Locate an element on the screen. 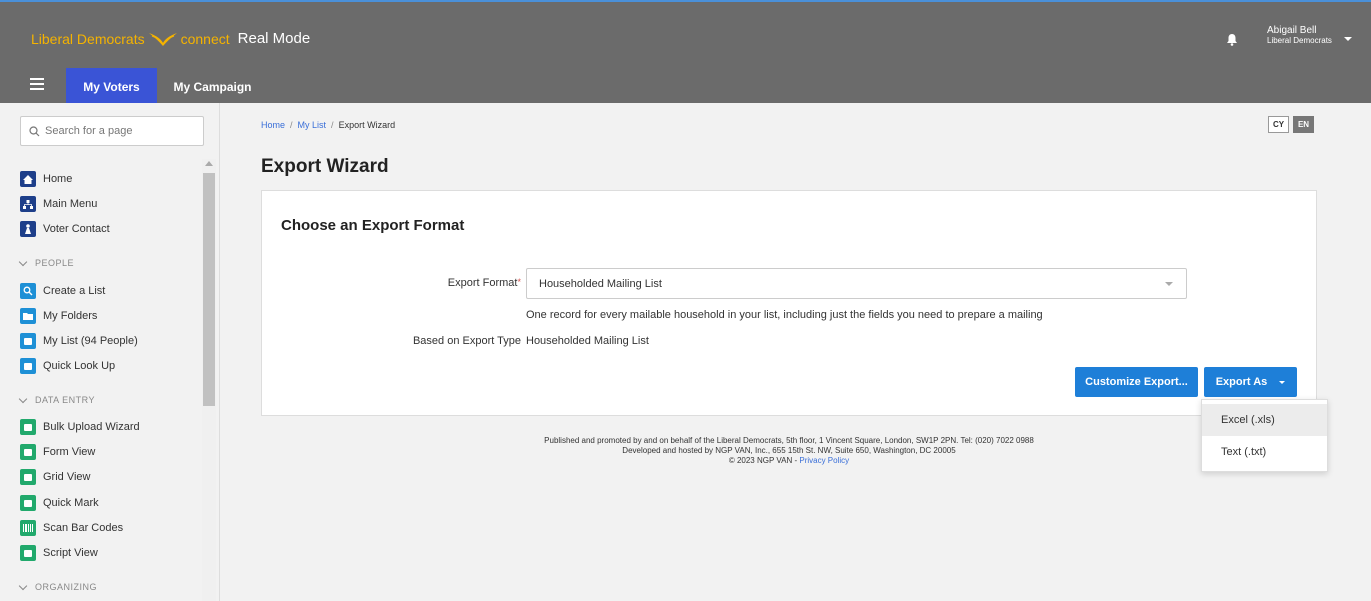 The height and width of the screenshot is (601, 1371). sidebar-item-script-view: Script View is located at coordinates (59, 553).